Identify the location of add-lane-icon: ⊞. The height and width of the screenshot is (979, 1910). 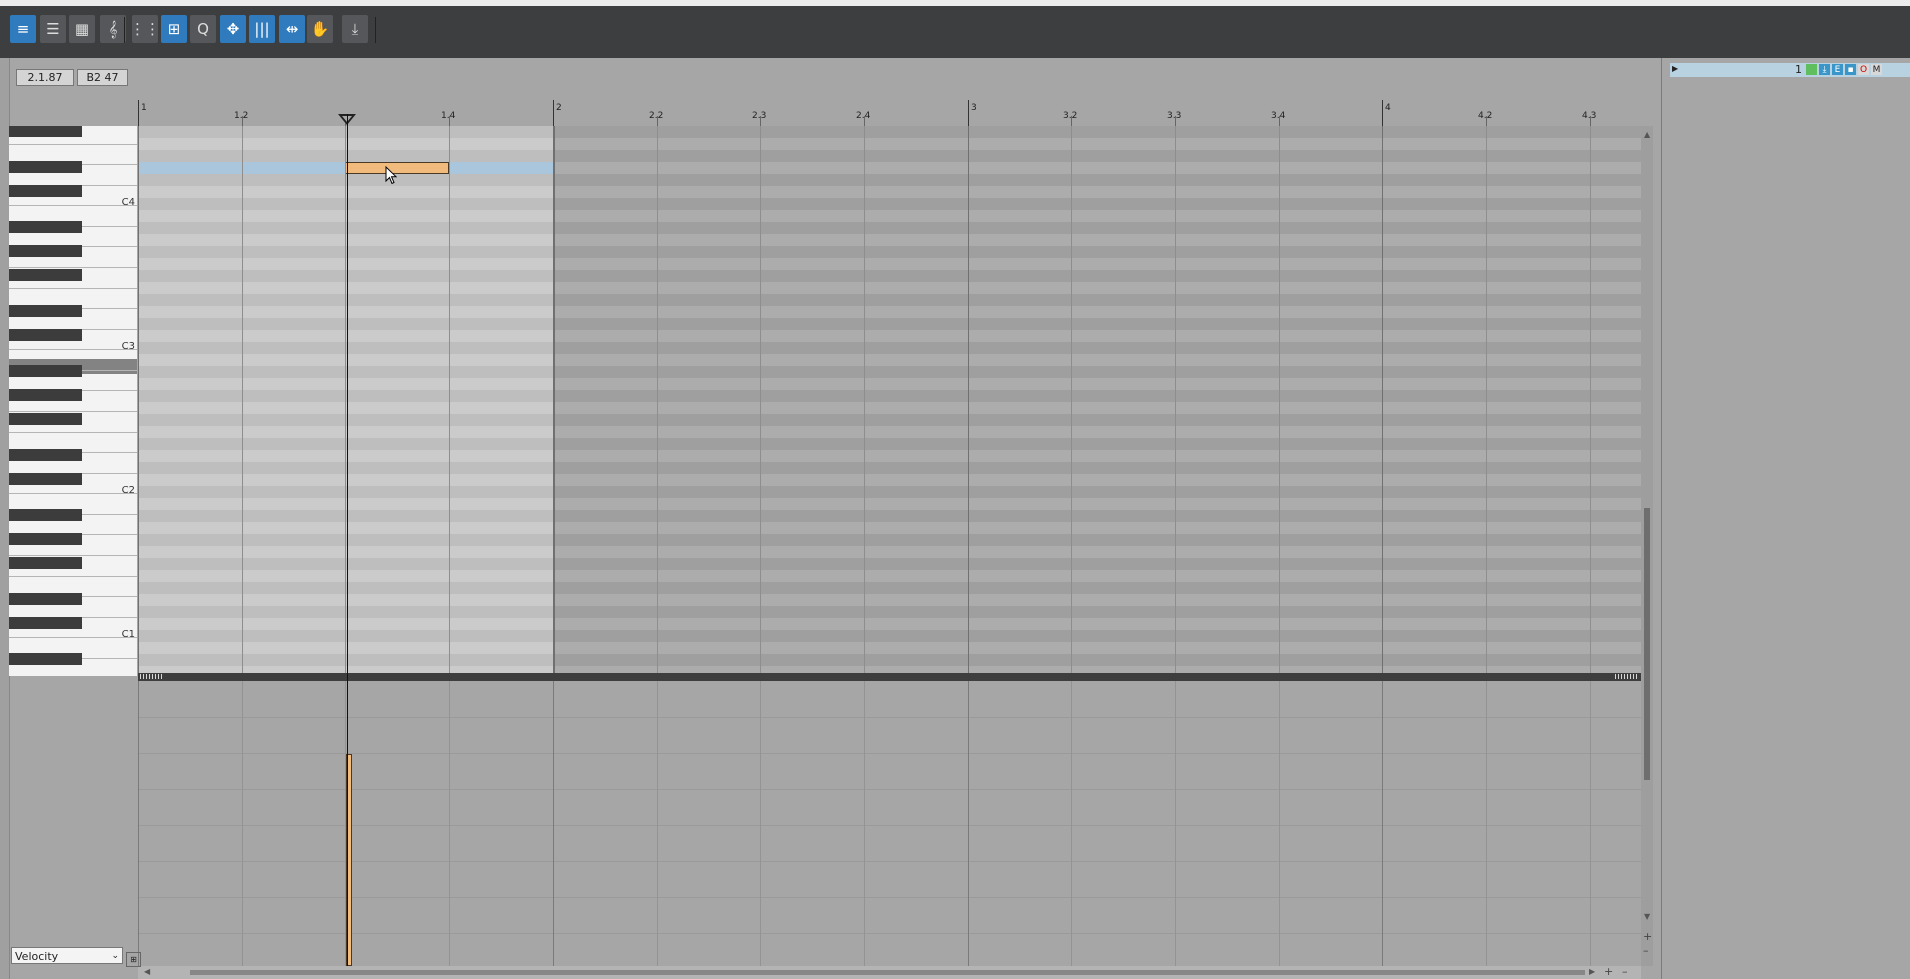
(133, 959).